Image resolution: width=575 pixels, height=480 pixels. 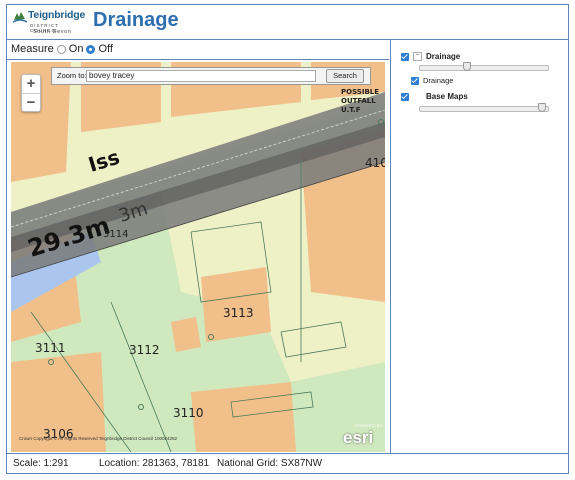 What do you see at coordinates (31, 84) in the screenshot?
I see `zoom-in-button: +` at bounding box center [31, 84].